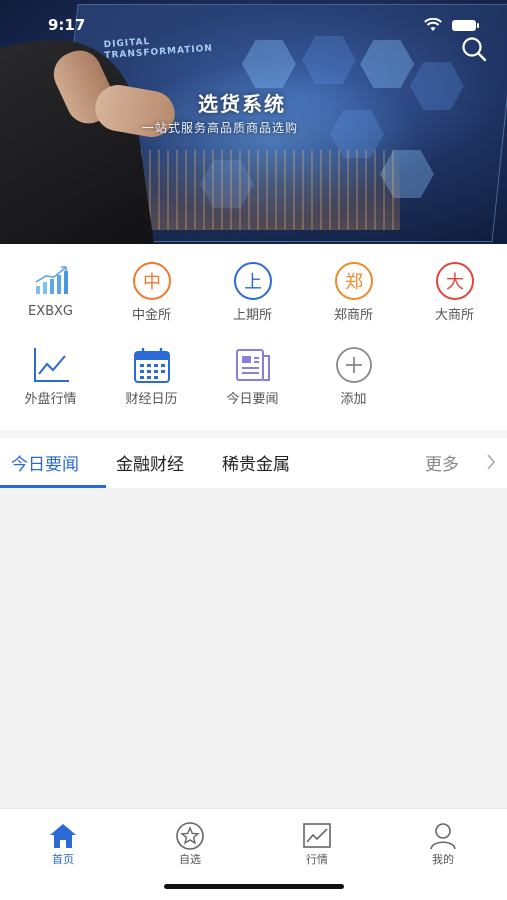 This screenshot has height=900, width=507. I want to click on grid-item-foreign-market: 外盘行情, so click(50, 368).